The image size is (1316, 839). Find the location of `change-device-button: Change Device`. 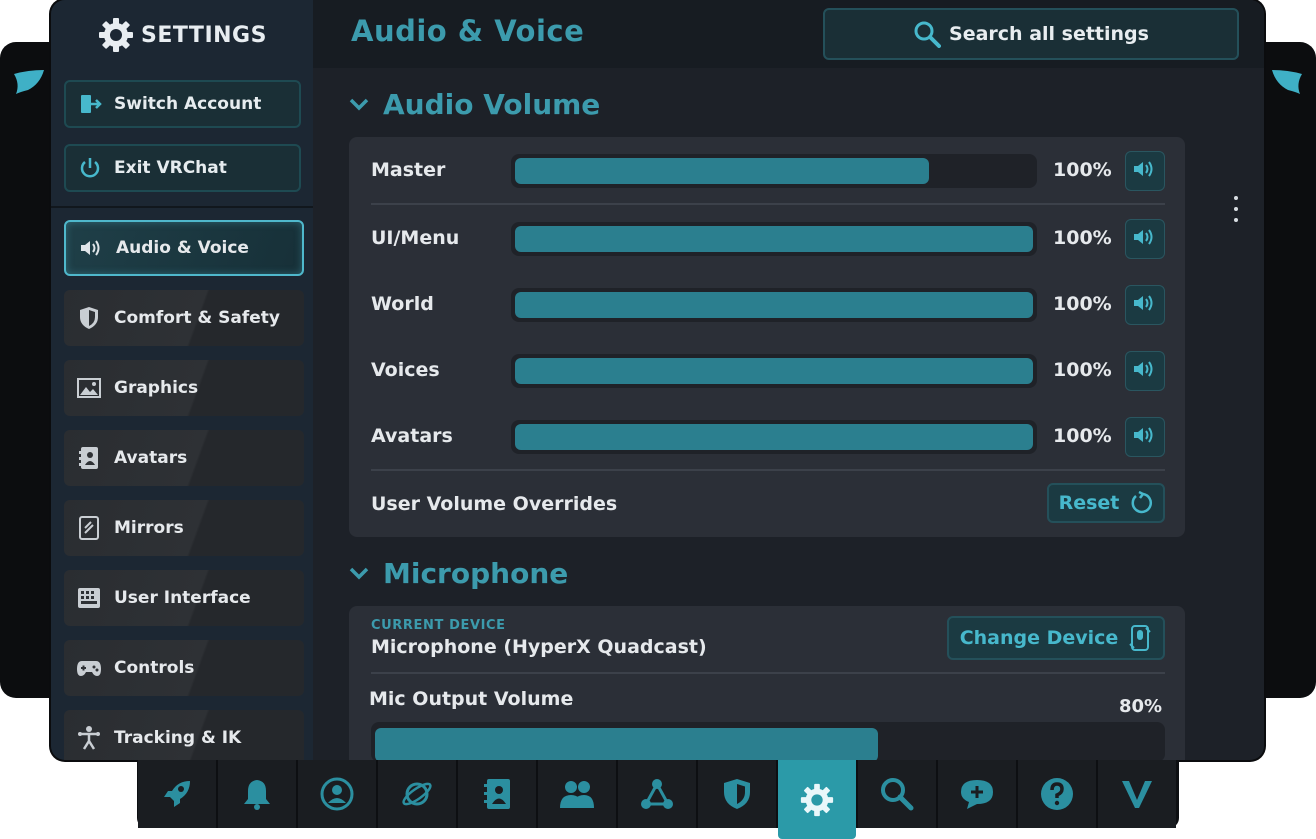

change-device-button: Change Device is located at coordinates (1056, 638).